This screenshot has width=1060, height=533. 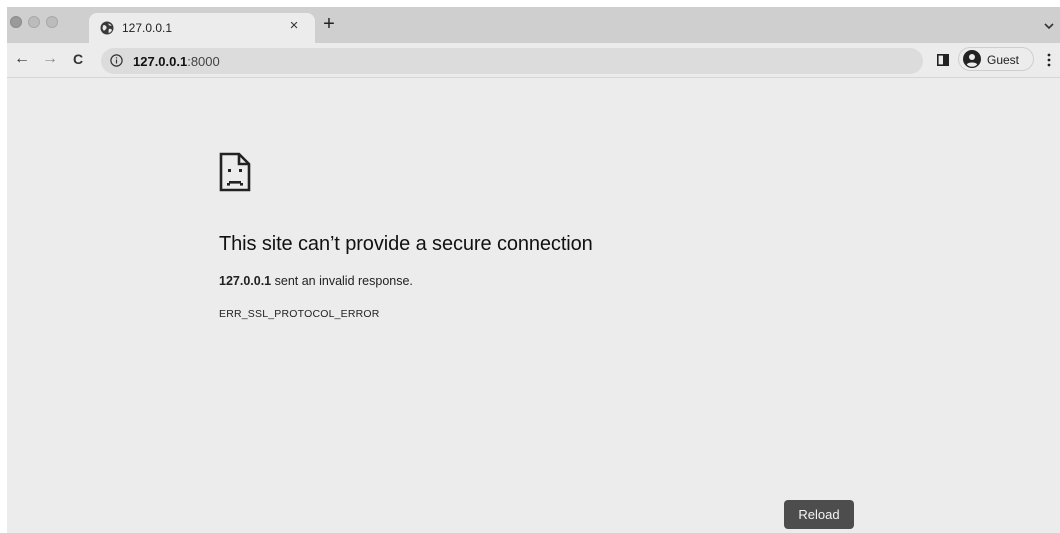 I want to click on chevron-down-icon, so click(x=1049, y=26).